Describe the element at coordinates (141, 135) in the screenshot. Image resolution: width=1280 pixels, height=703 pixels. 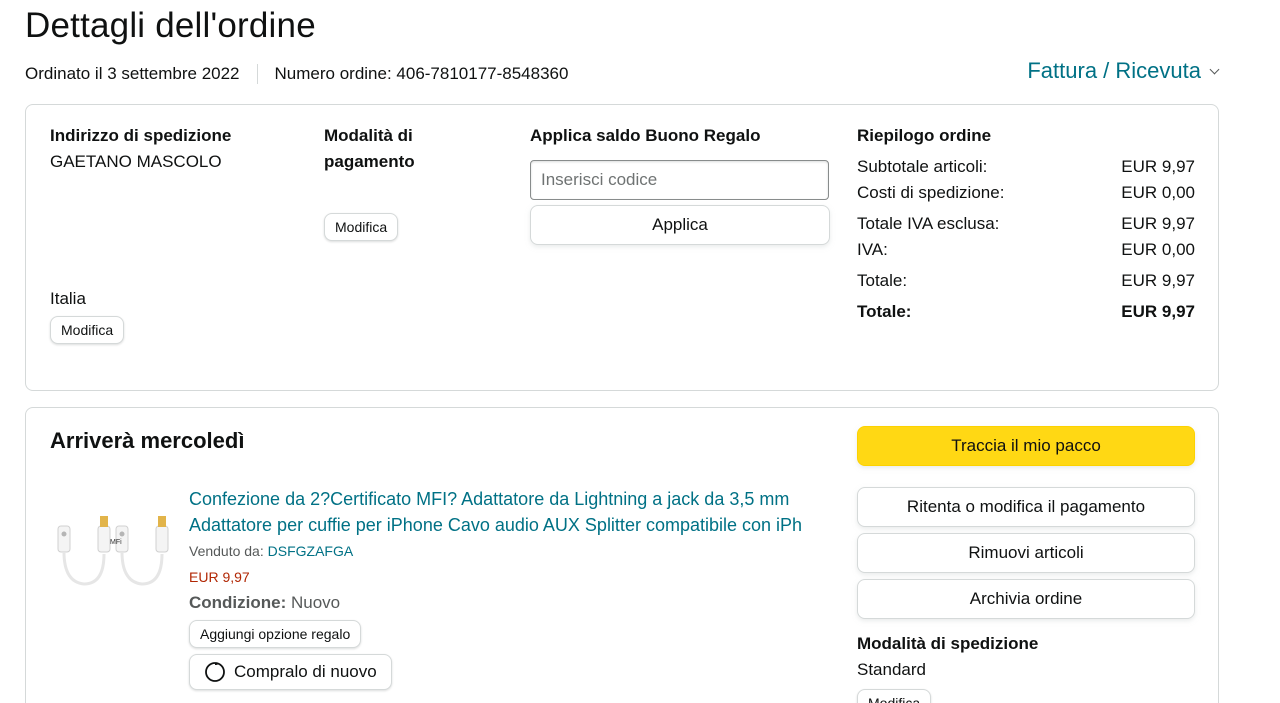
I see `shipping-address-heading: Indirizzo di spedizione` at that location.